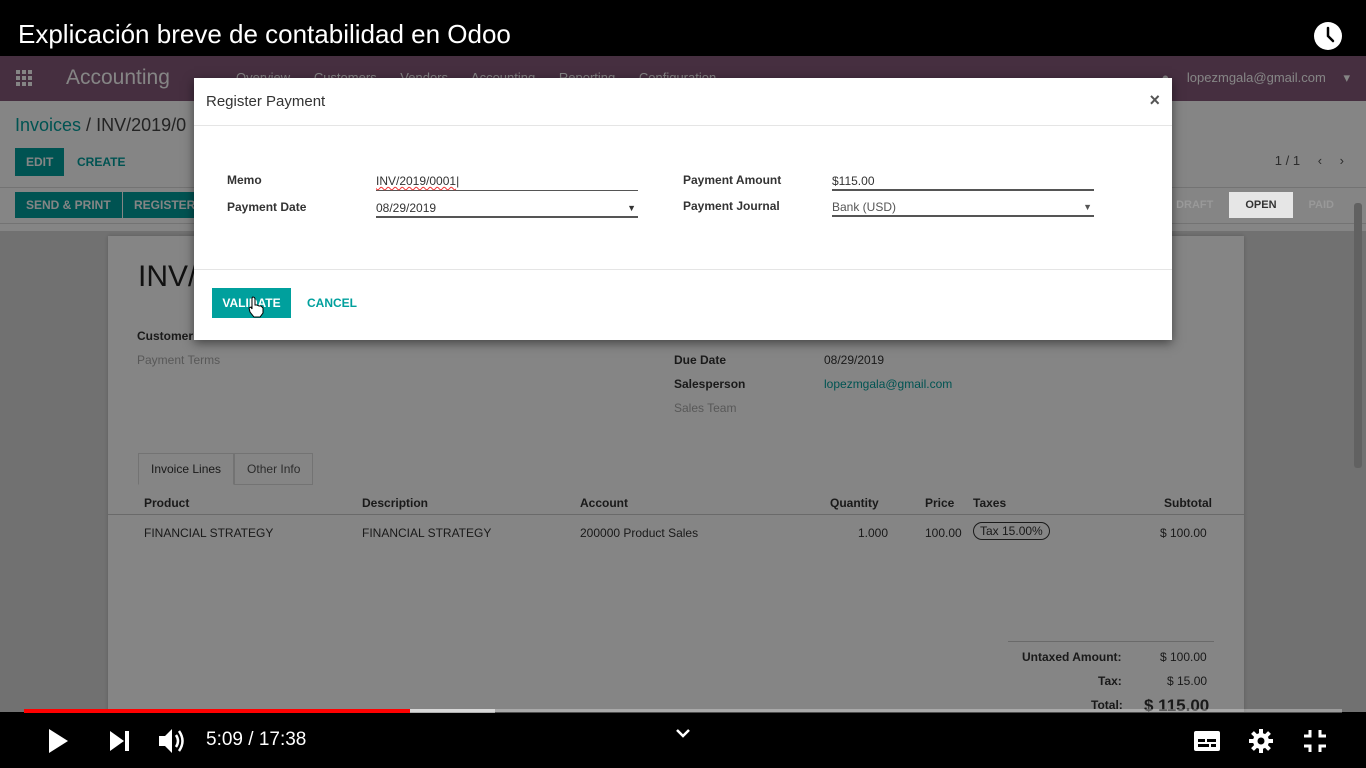 Image resolution: width=1366 pixels, height=768 pixels. I want to click on cancel-button: CANCEL, so click(332, 303).